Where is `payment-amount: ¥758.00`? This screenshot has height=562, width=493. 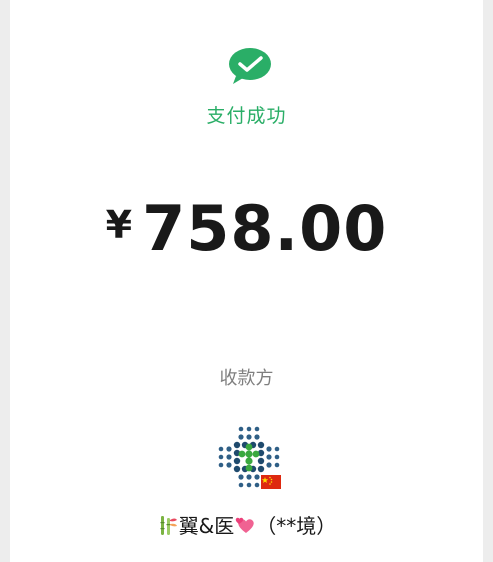 payment-amount: ¥758.00 is located at coordinates (246, 228).